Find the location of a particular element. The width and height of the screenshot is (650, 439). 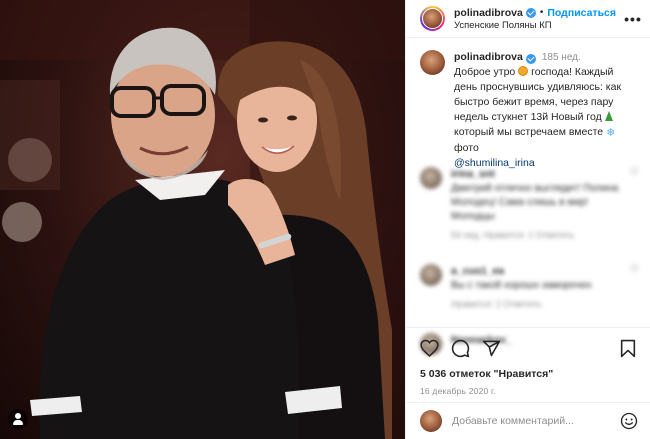

snowflake-emoji-icon: ❄ is located at coordinates (611, 133).